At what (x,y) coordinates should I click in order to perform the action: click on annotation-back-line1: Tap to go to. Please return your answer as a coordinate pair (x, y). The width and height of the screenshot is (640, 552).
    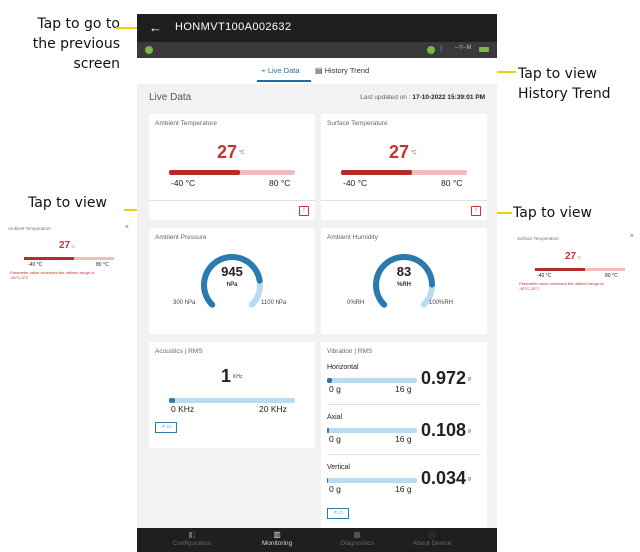
    Looking at the image, I should click on (78, 24).